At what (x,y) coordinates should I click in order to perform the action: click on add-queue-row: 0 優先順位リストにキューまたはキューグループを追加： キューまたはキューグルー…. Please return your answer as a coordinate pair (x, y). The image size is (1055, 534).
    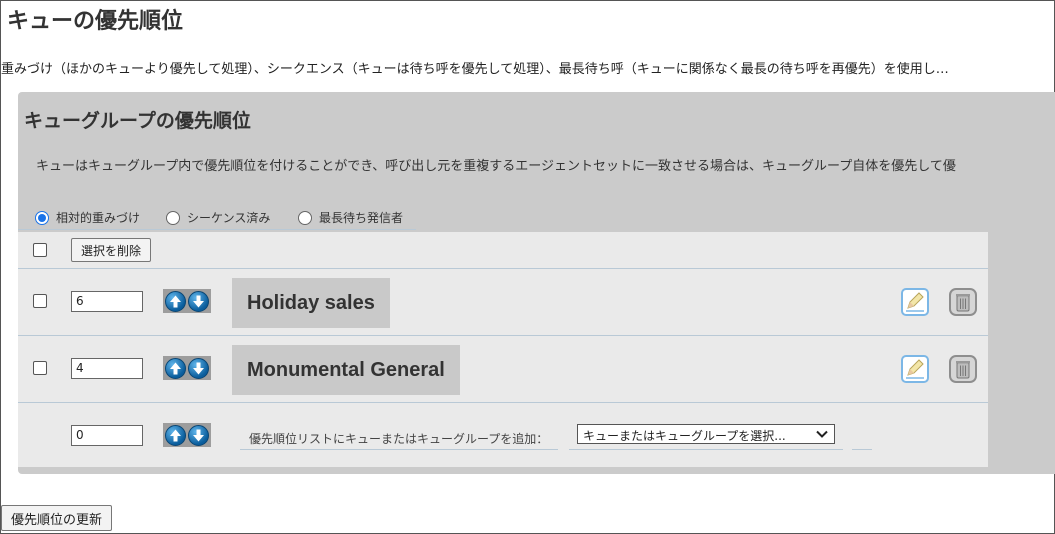
    Looking at the image, I should click on (503, 435).